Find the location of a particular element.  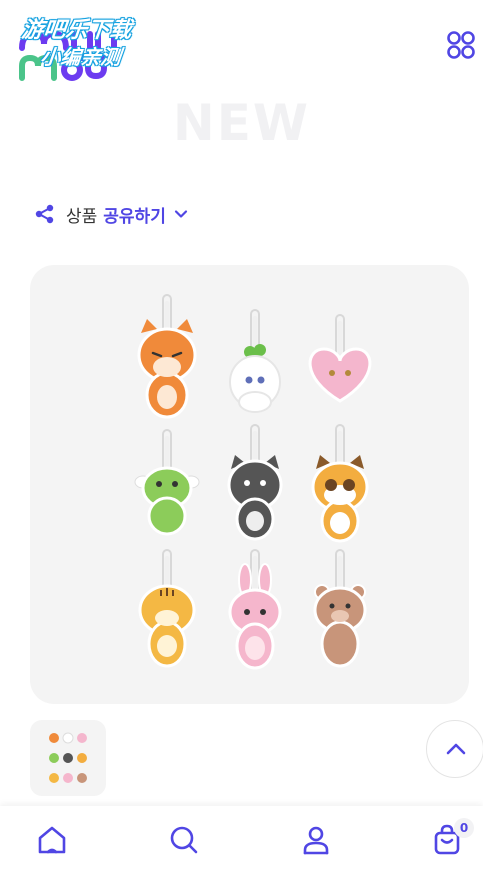

cart-count-badge: 0 is located at coordinates (464, 828).